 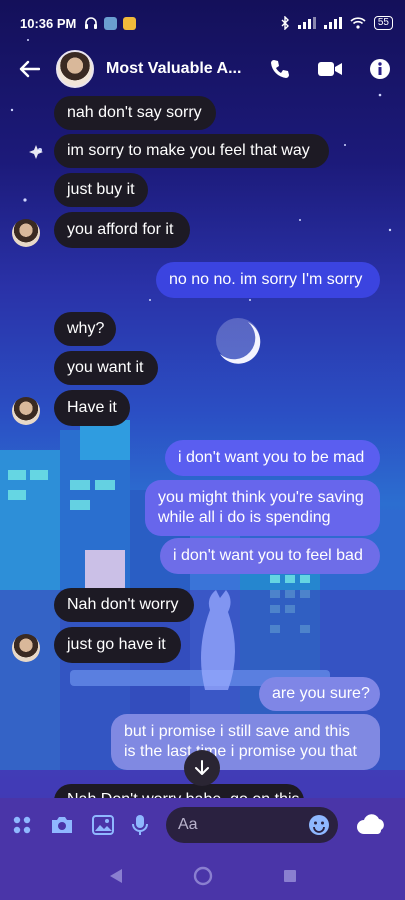 What do you see at coordinates (237, 731) in the screenshot?
I see `message-line: but i promise i still save and this` at bounding box center [237, 731].